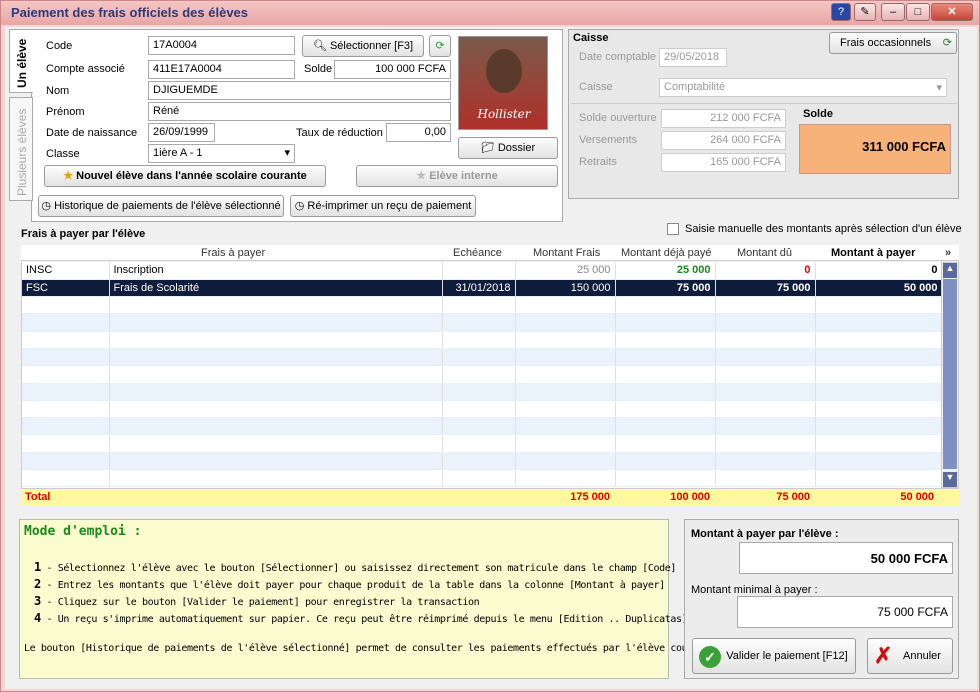 Image resolution: width=980 pixels, height=692 pixels. Describe the element at coordinates (221, 153) in the screenshot. I see `class-select: 1ière A - 1 ▾` at that location.